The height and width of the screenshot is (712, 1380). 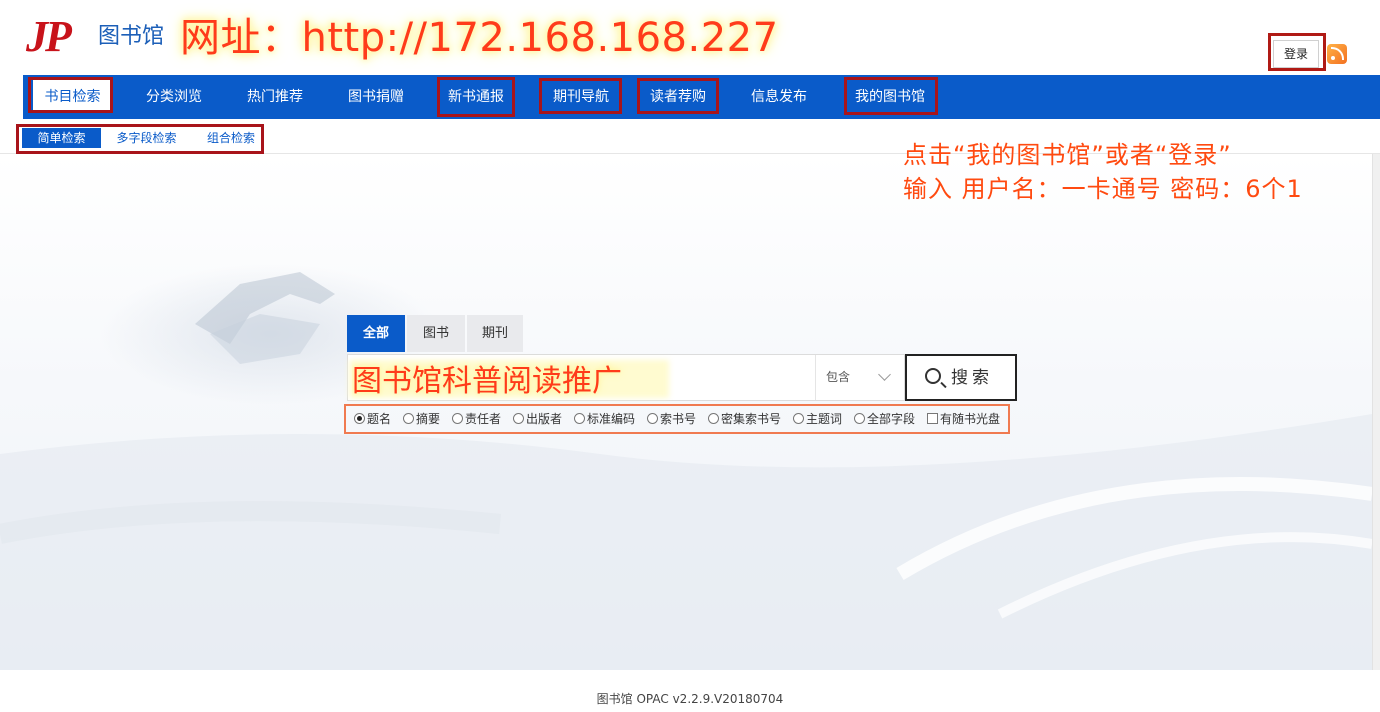 What do you see at coordinates (436, 333) in the screenshot?
I see `tab-books: 图书` at bounding box center [436, 333].